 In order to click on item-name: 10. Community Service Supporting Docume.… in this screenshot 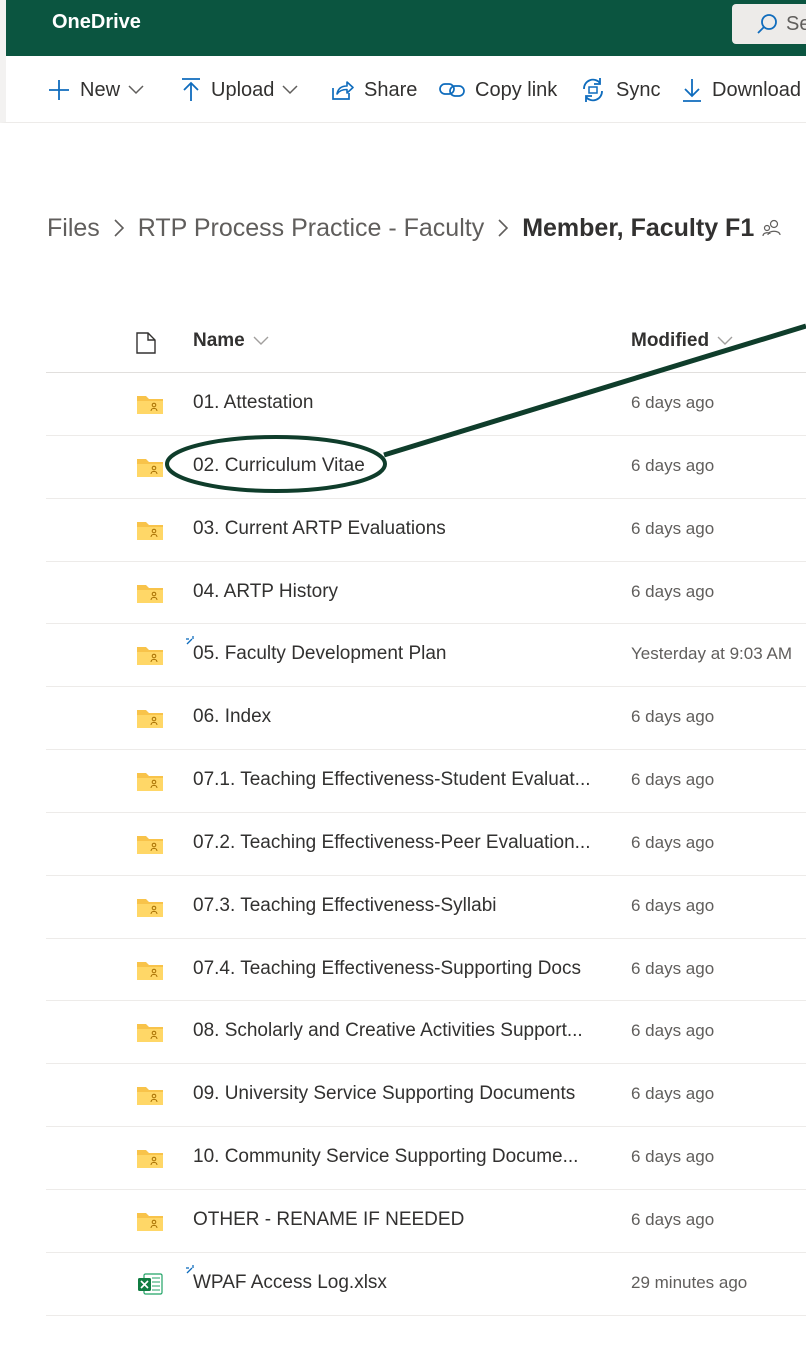, I will do `click(385, 1157)`.